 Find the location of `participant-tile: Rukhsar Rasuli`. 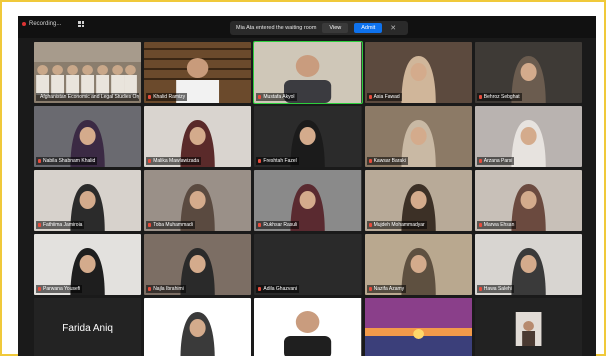

participant-tile: Rukhsar Rasuli is located at coordinates (308, 200).